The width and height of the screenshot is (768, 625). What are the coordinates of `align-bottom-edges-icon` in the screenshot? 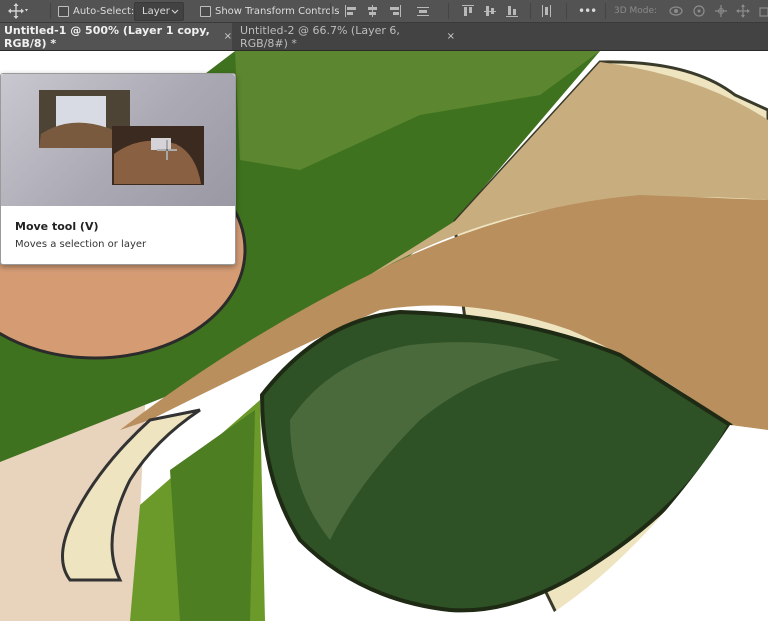 It's located at (512, 11).